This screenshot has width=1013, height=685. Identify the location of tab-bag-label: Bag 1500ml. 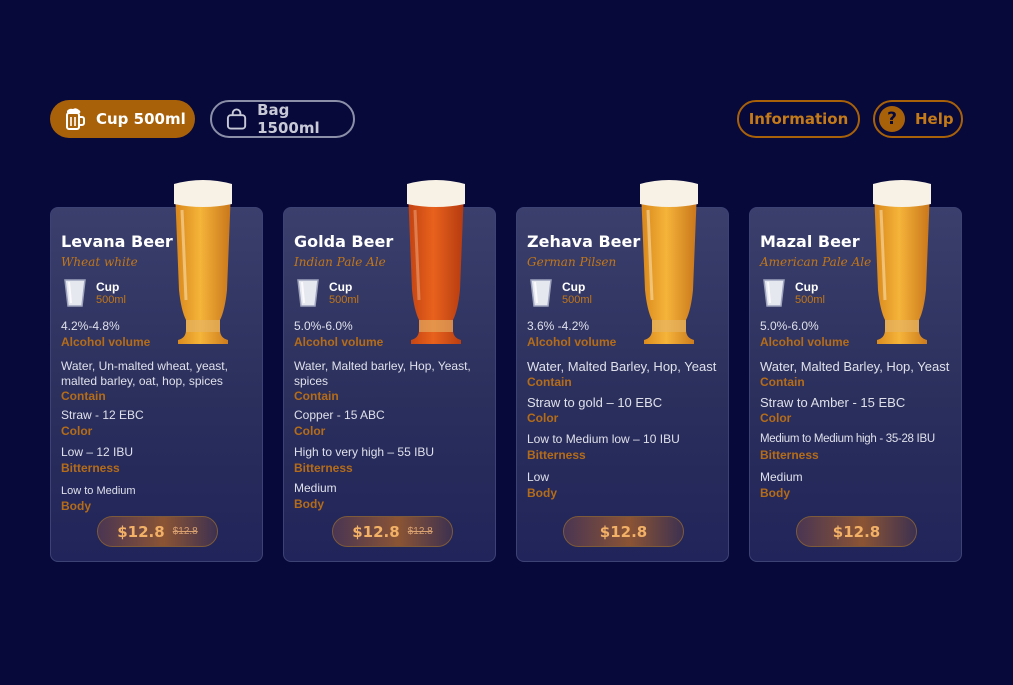
(288, 119).